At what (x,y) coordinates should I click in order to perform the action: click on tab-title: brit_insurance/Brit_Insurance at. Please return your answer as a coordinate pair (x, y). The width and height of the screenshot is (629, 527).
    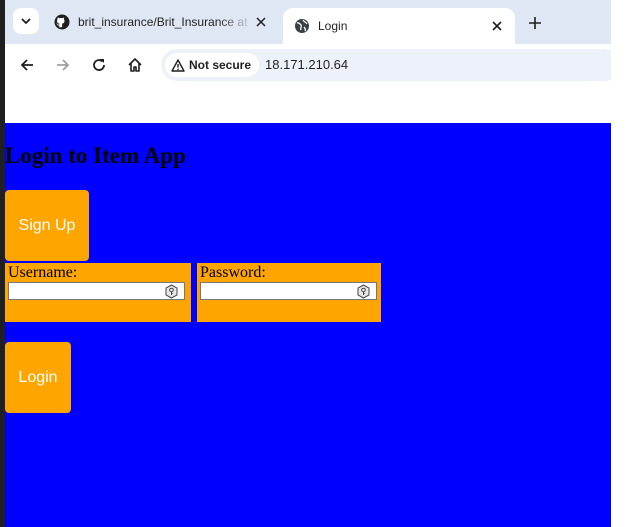
    Looking at the image, I should click on (163, 22).